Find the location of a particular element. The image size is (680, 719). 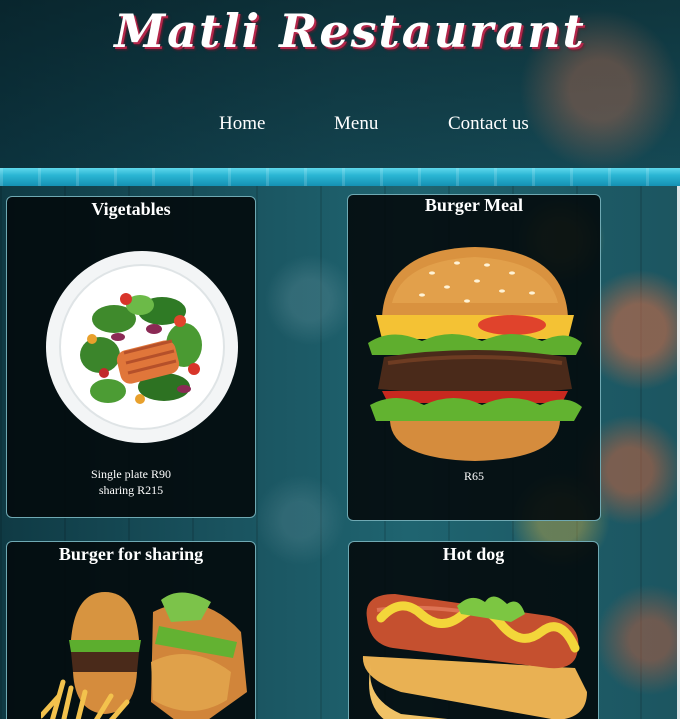

price-line: Single plate R90 is located at coordinates (131, 474).